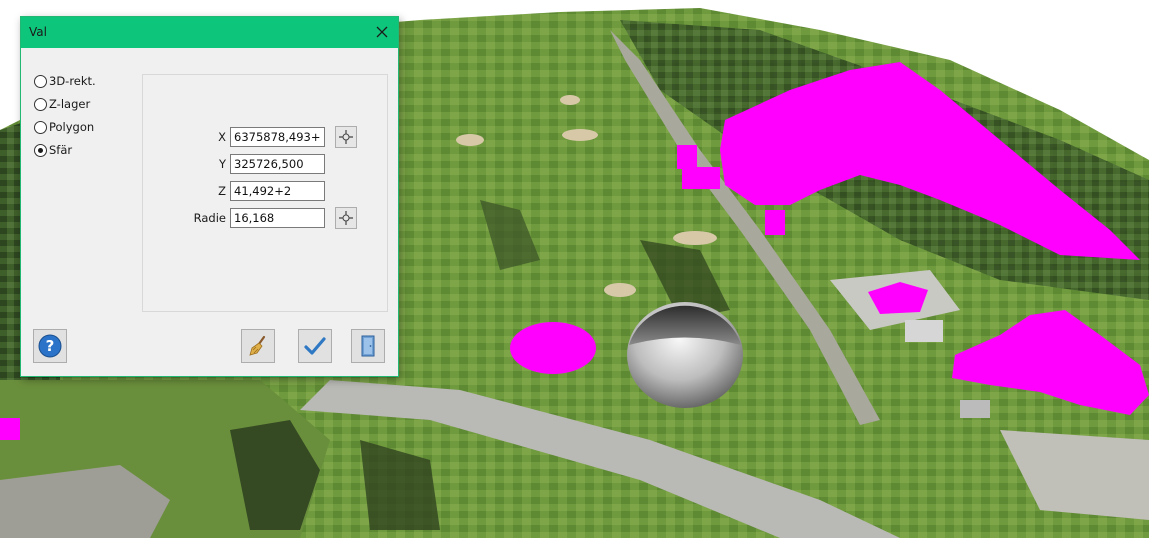 The image size is (1149, 538). I want to click on broom-icon, so click(257, 345).